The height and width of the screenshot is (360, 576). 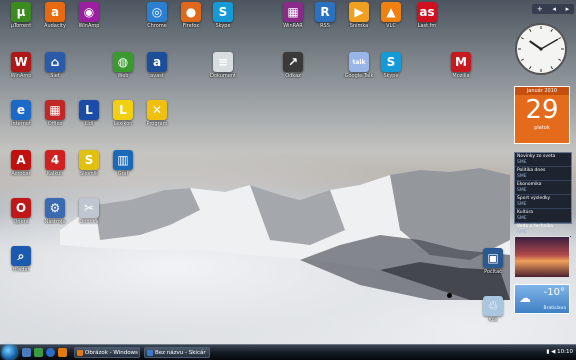 I want to click on tools-icon: ⚙, so click(x=55, y=208).